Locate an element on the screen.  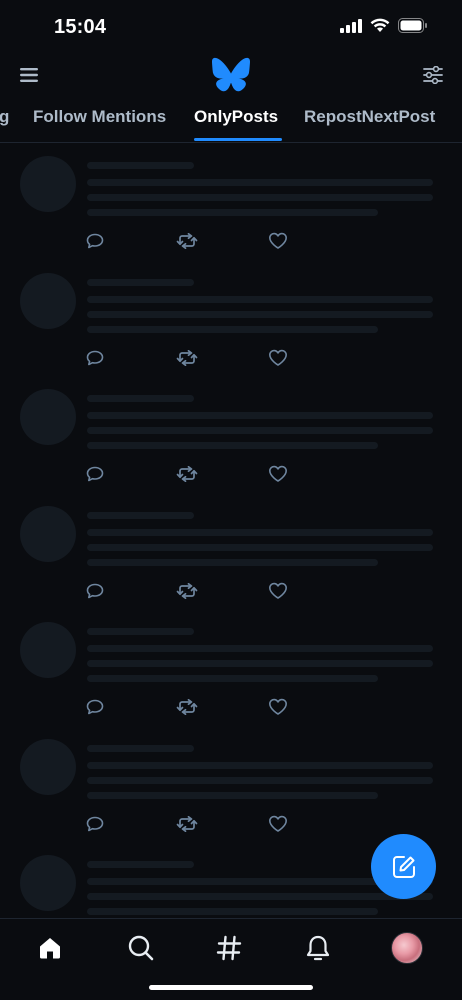
top-bar is located at coordinates (231, 75).